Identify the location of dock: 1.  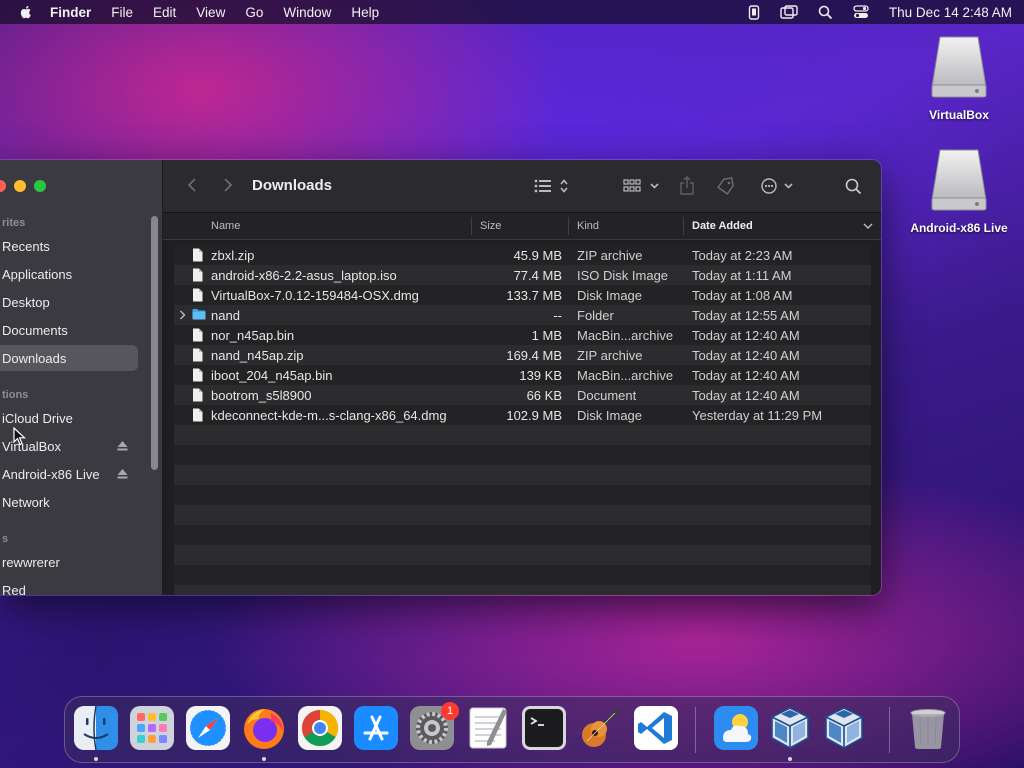
(512, 729).